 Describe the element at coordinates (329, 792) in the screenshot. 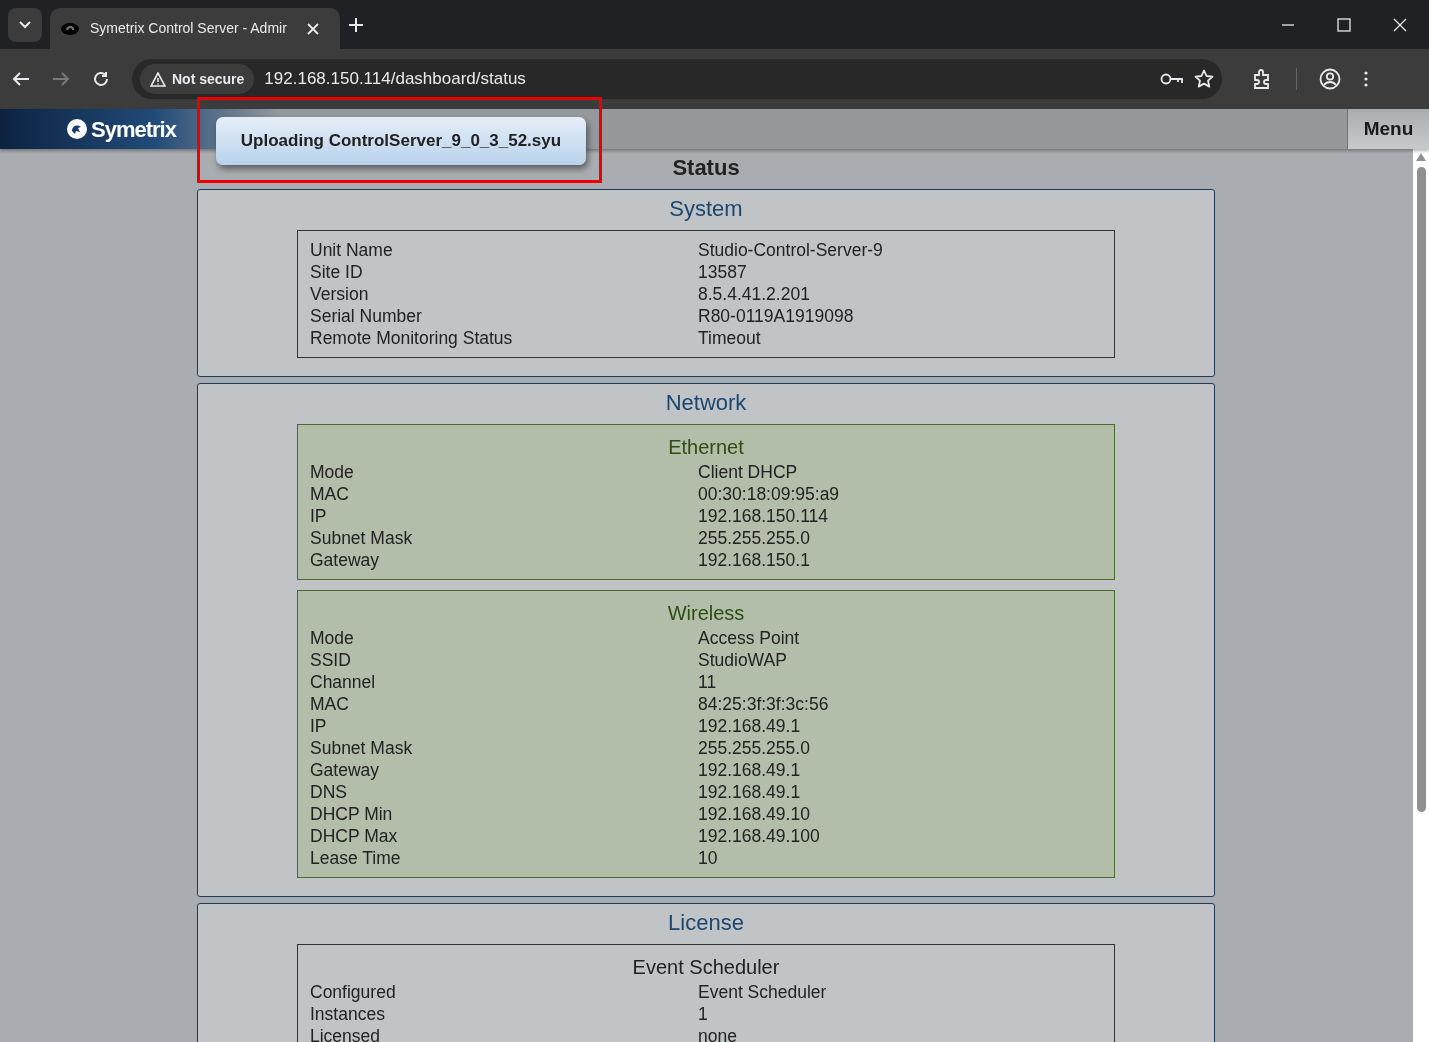

I see `field-label: DNS` at that location.